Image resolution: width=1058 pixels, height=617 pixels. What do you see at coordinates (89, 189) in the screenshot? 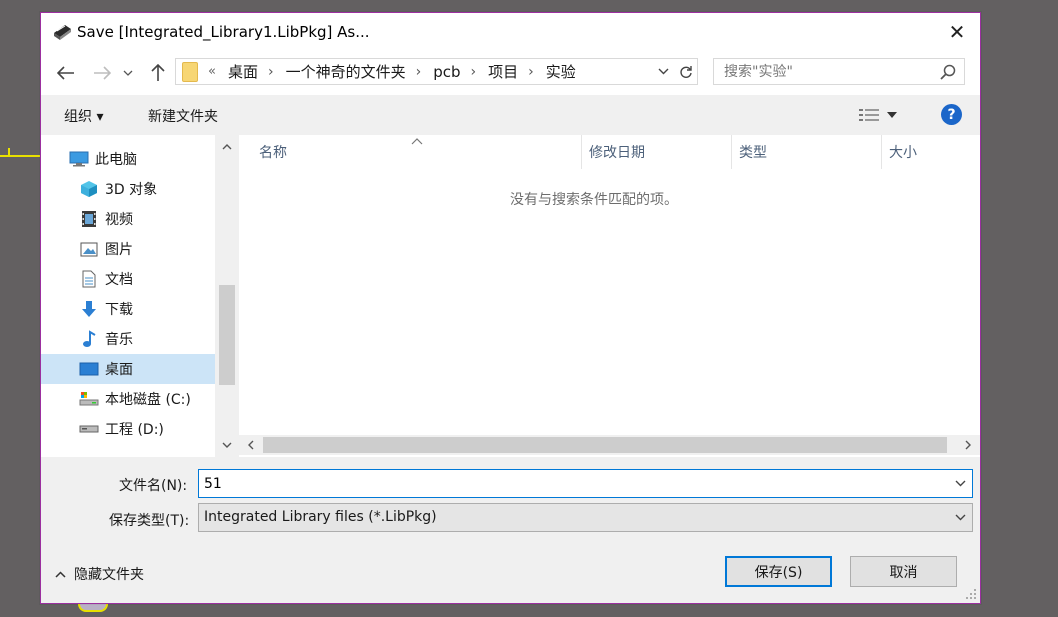
I see `3d-objects-icon` at bounding box center [89, 189].